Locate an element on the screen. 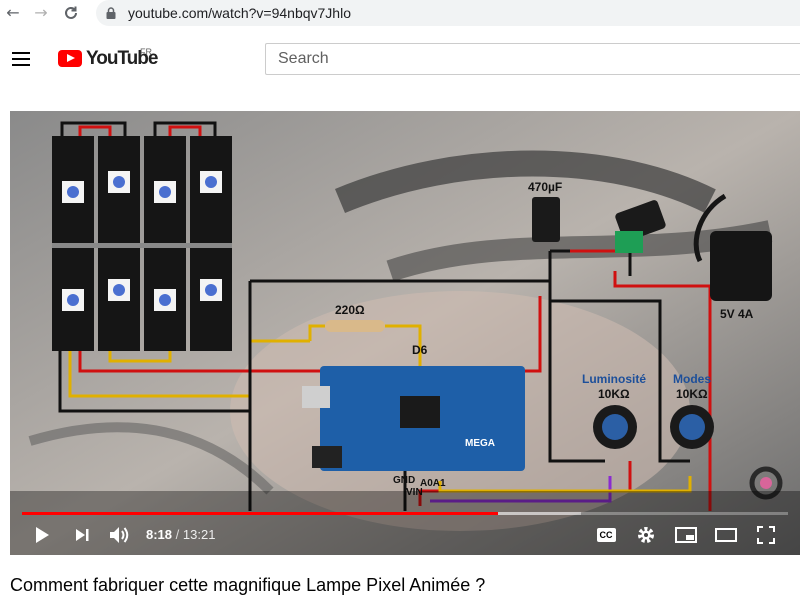 The image size is (800, 601). fullscreen-icon is located at coordinates (766, 535).